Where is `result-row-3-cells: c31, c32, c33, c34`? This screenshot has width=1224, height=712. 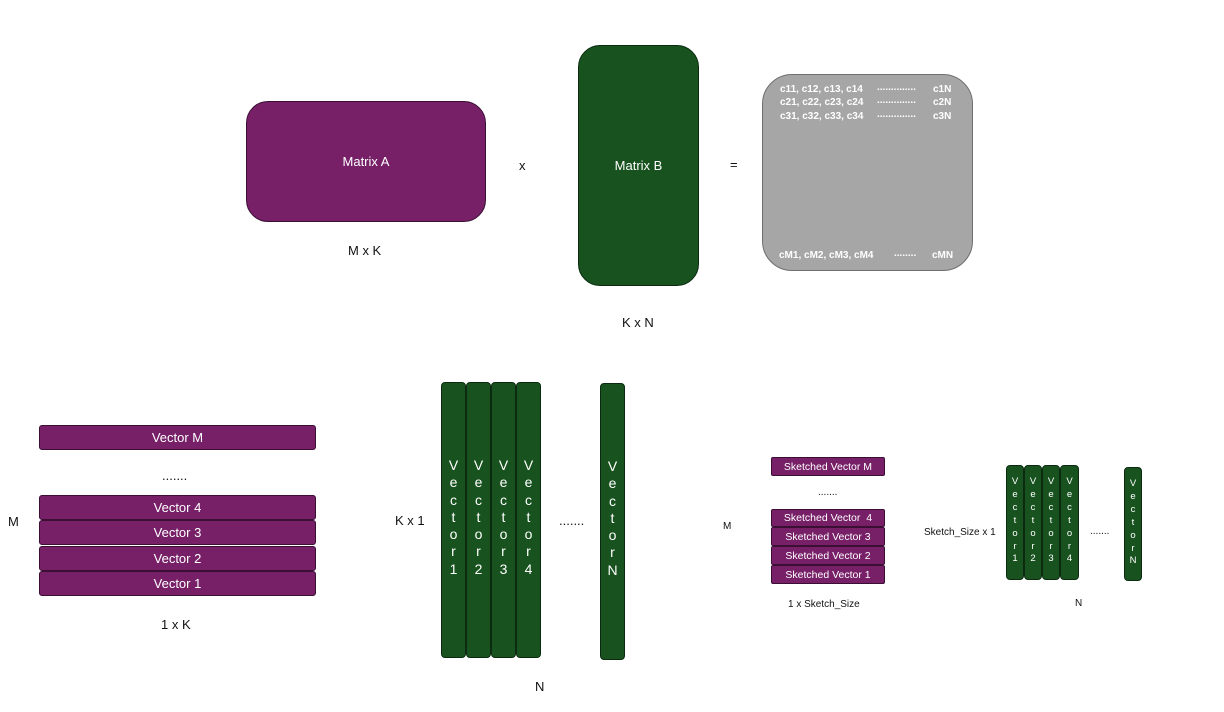
result-row-3-cells: c31, c32, c33, c34 is located at coordinates (822, 116).